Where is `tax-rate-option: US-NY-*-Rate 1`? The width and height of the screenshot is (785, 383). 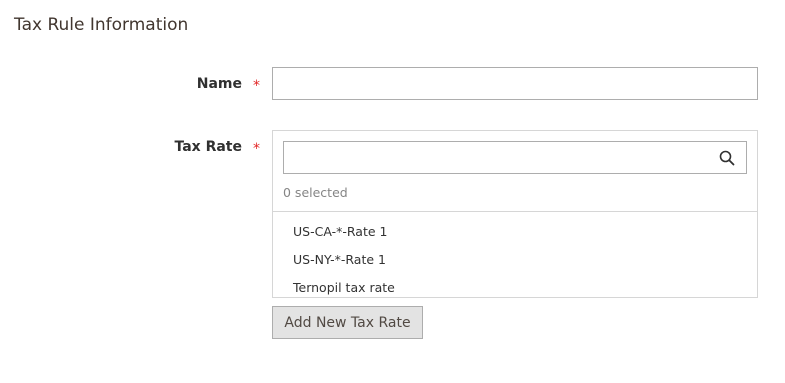
tax-rate-option: US-NY-*-Rate 1 is located at coordinates (515, 260).